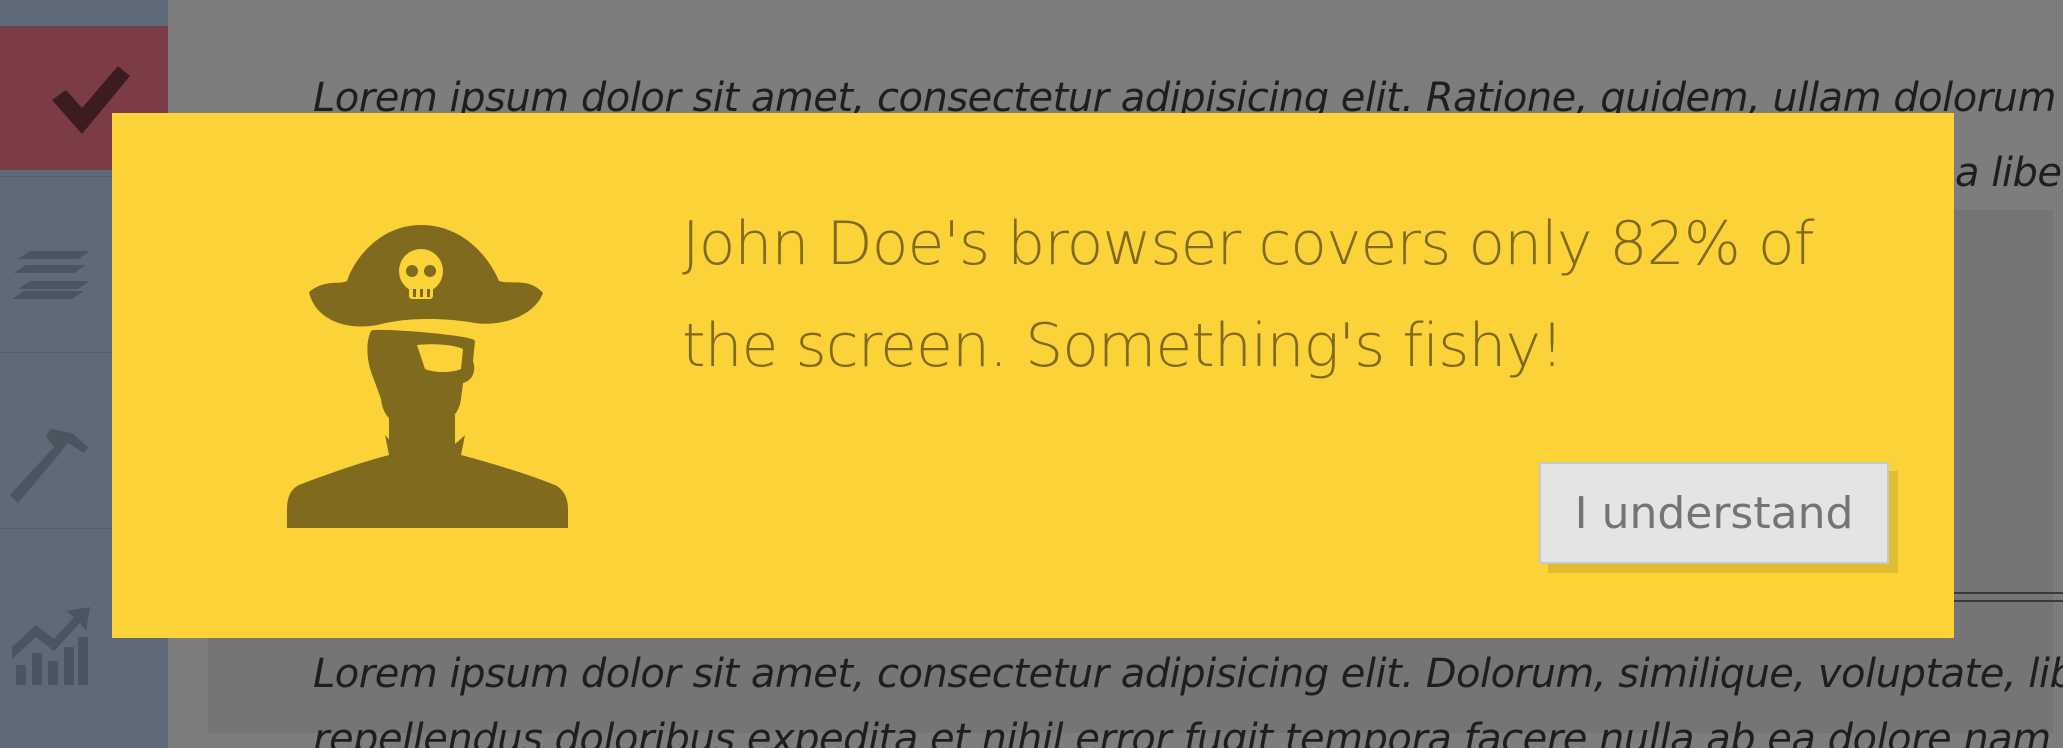 This screenshot has width=2063, height=748. I want to click on chart-growth-icon, so click(51, 646).